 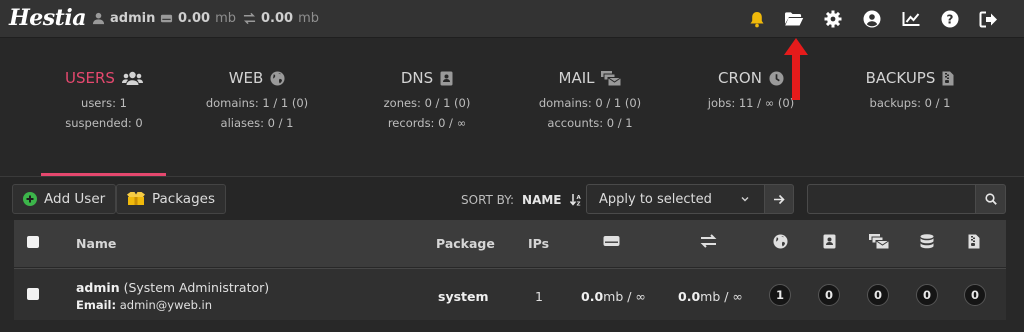 What do you see at coordinates (975, 295) in the screenshot?
I see `backups-badge: 0` at bounding box center [975, 295].